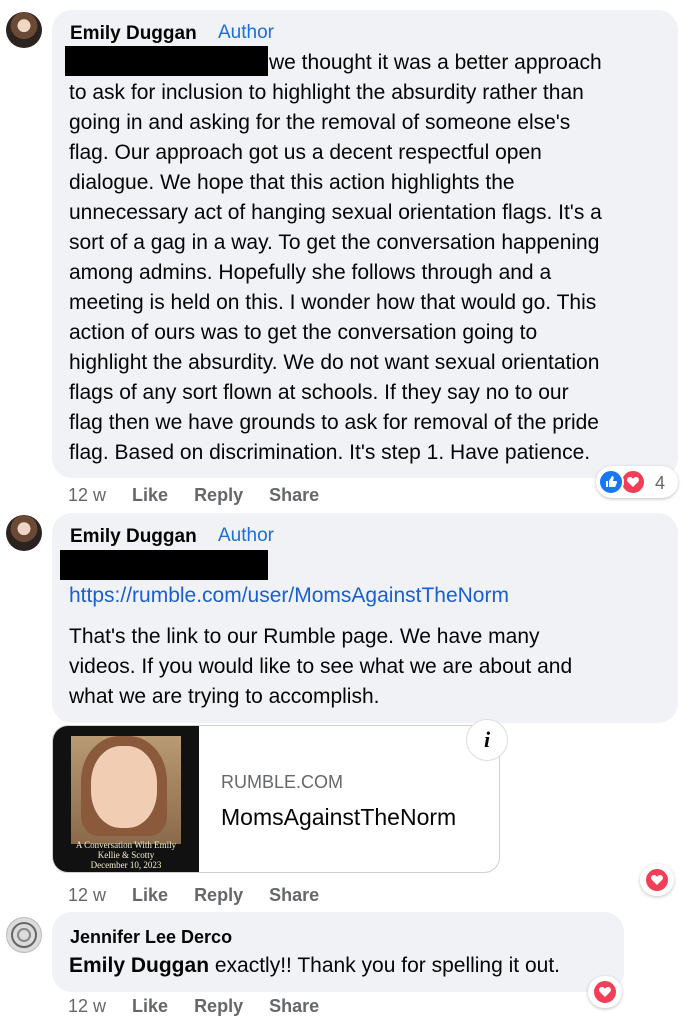 Image resolution: width=698 pixels, height=1022 pixels. Describe the element at coordinates (435, 62) in the screenshot. I see `comment-line: we thought it was a better approach` at that location.